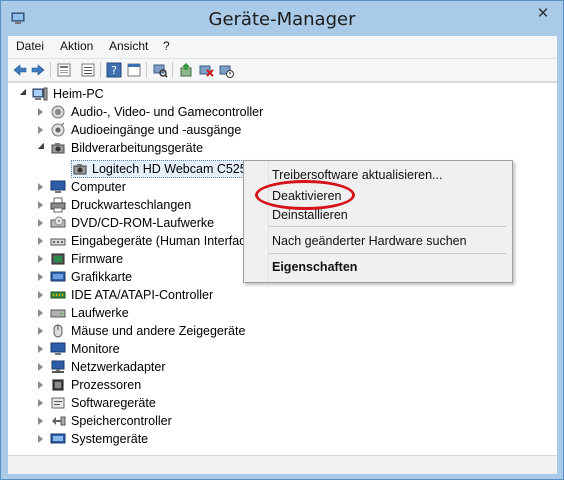 Image resolution: width=564 pixels, height=480 pixels. Describe the element at coordinates (166, 46) in the screenshot. I see `menu-help: ?` at that location.